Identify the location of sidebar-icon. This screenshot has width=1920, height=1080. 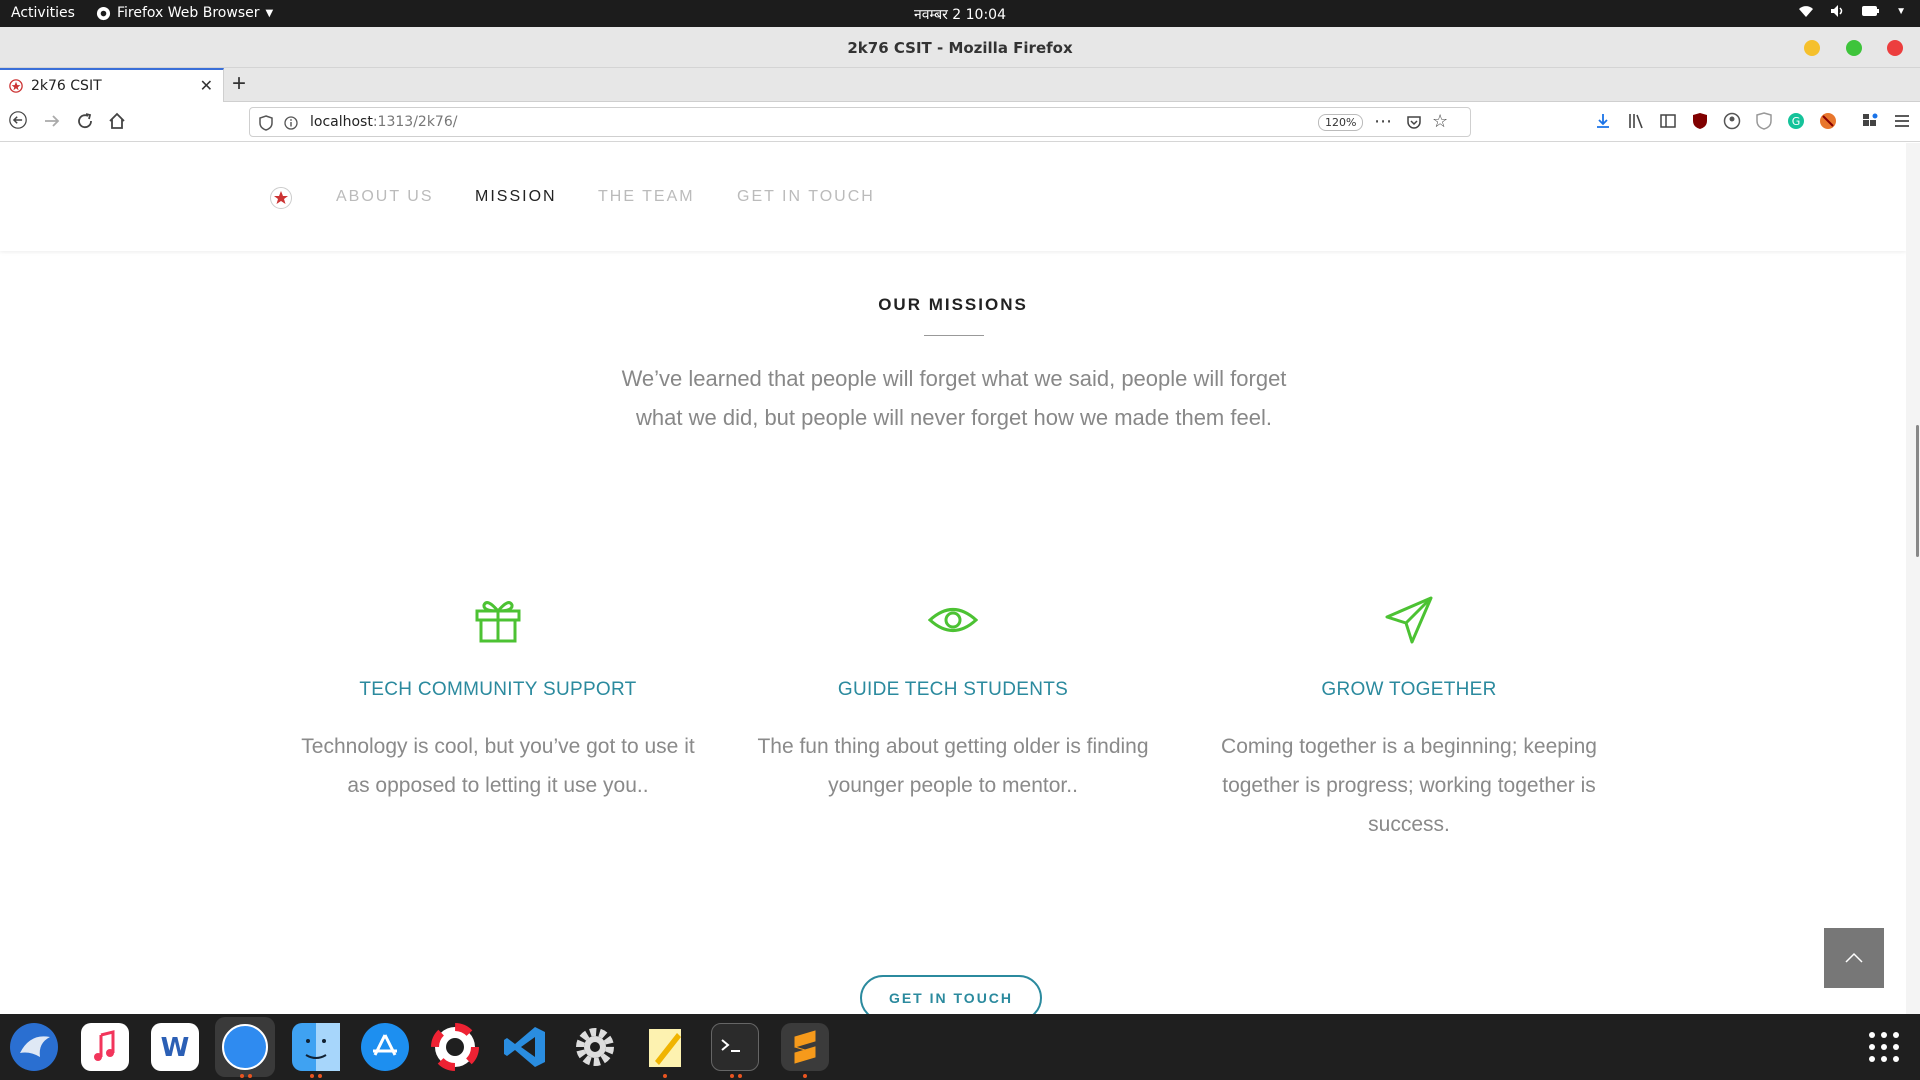
(1668, 121).